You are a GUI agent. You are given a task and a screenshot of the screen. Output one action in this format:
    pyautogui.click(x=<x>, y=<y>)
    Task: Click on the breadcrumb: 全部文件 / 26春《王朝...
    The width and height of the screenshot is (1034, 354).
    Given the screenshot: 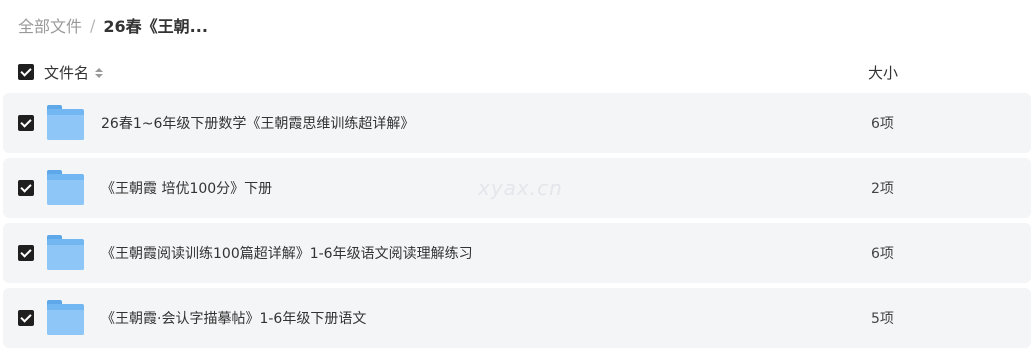 What is the action you would take?
    pyautogui.click(x=113, y=25)
    